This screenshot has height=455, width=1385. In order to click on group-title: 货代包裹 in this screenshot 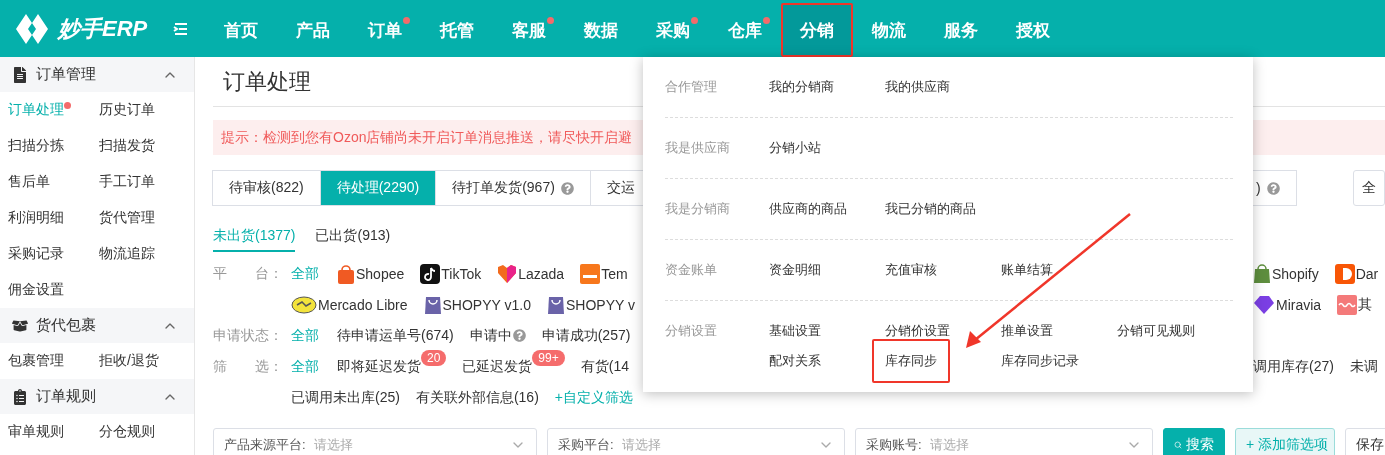, I will do `click(66, 325)`.